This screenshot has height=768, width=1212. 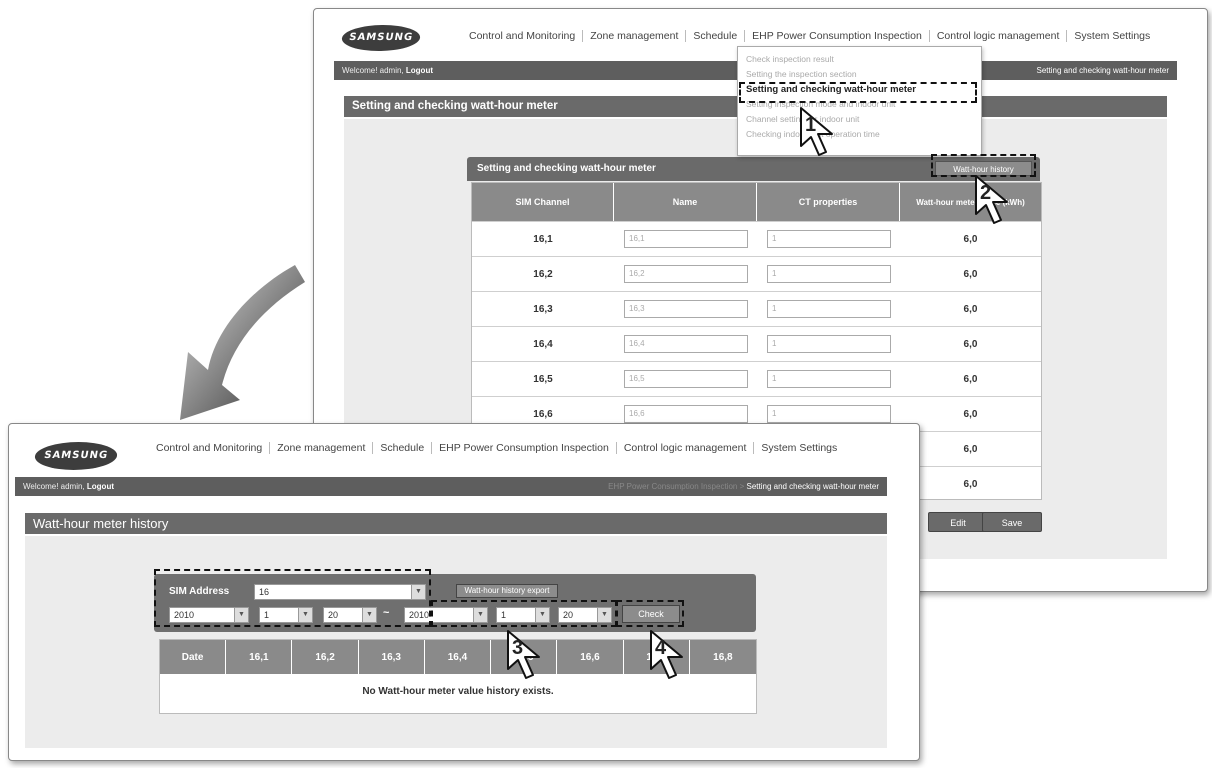 What do you see at coordinates (199, 591) in the screenshot?
I see `sim-address-label: SIM Address` at bounding box center [199, 591].